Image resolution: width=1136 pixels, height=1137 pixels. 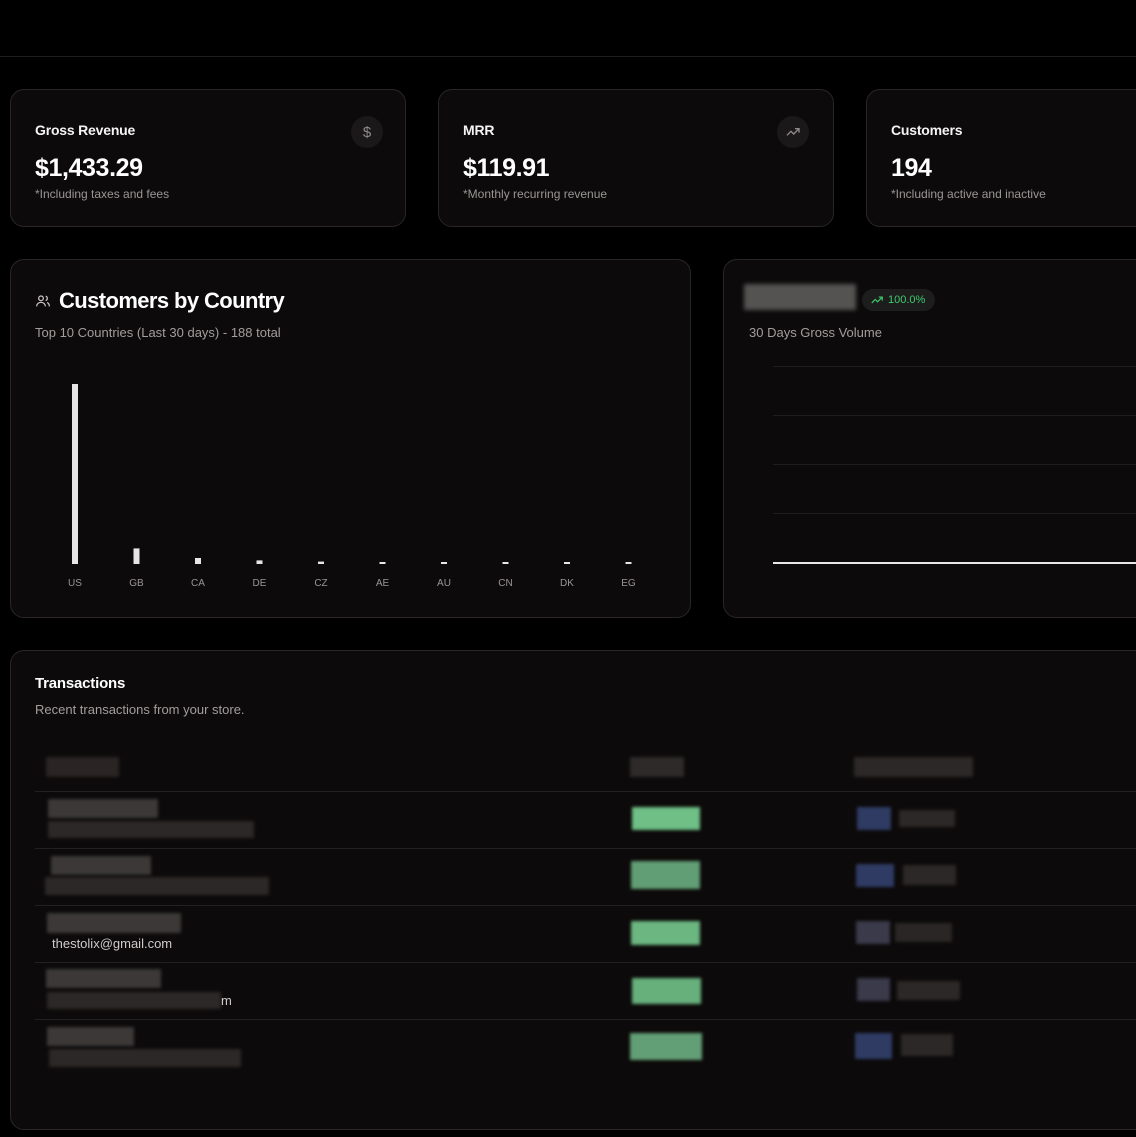 I want to click on customer-email-fragment: m, so click(x=226, y=1000).